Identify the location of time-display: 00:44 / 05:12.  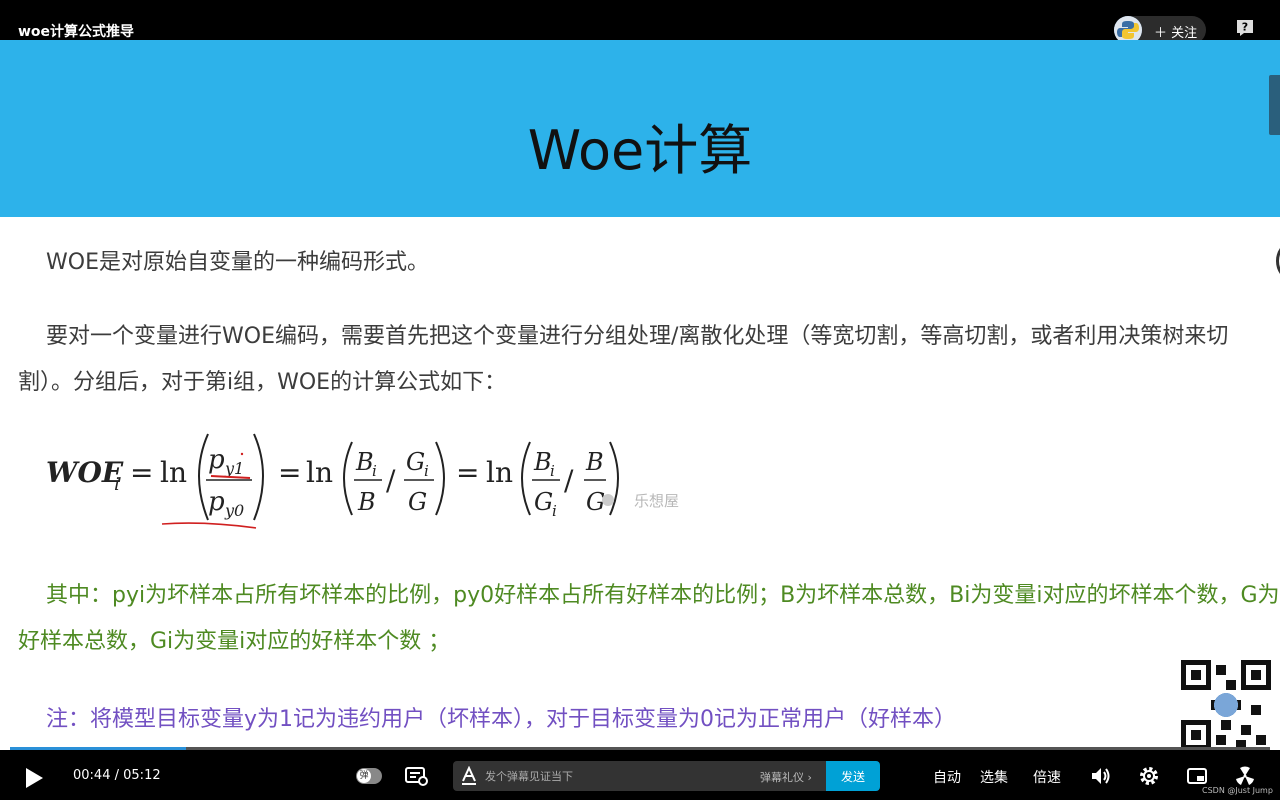
(117, 775).